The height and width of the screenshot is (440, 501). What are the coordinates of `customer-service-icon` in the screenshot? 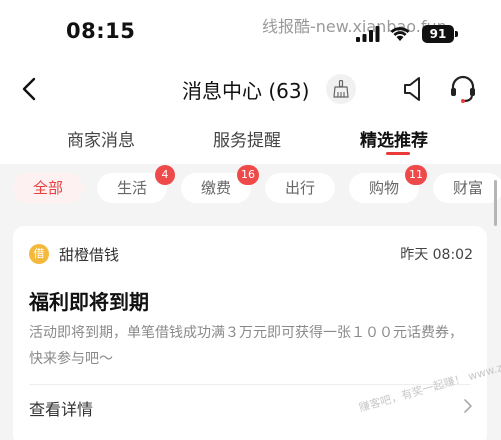 It's located at (463, 89).